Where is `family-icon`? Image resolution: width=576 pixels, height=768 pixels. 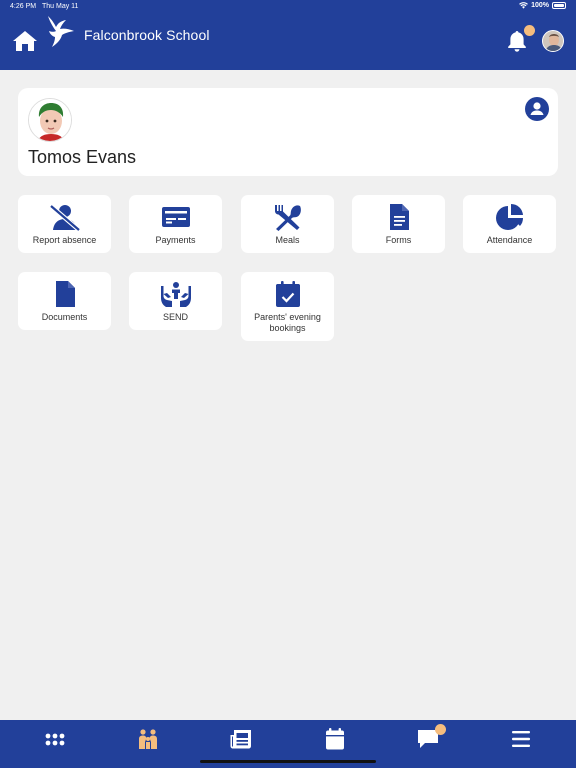 family-icon is located at coordinates (148, 739).